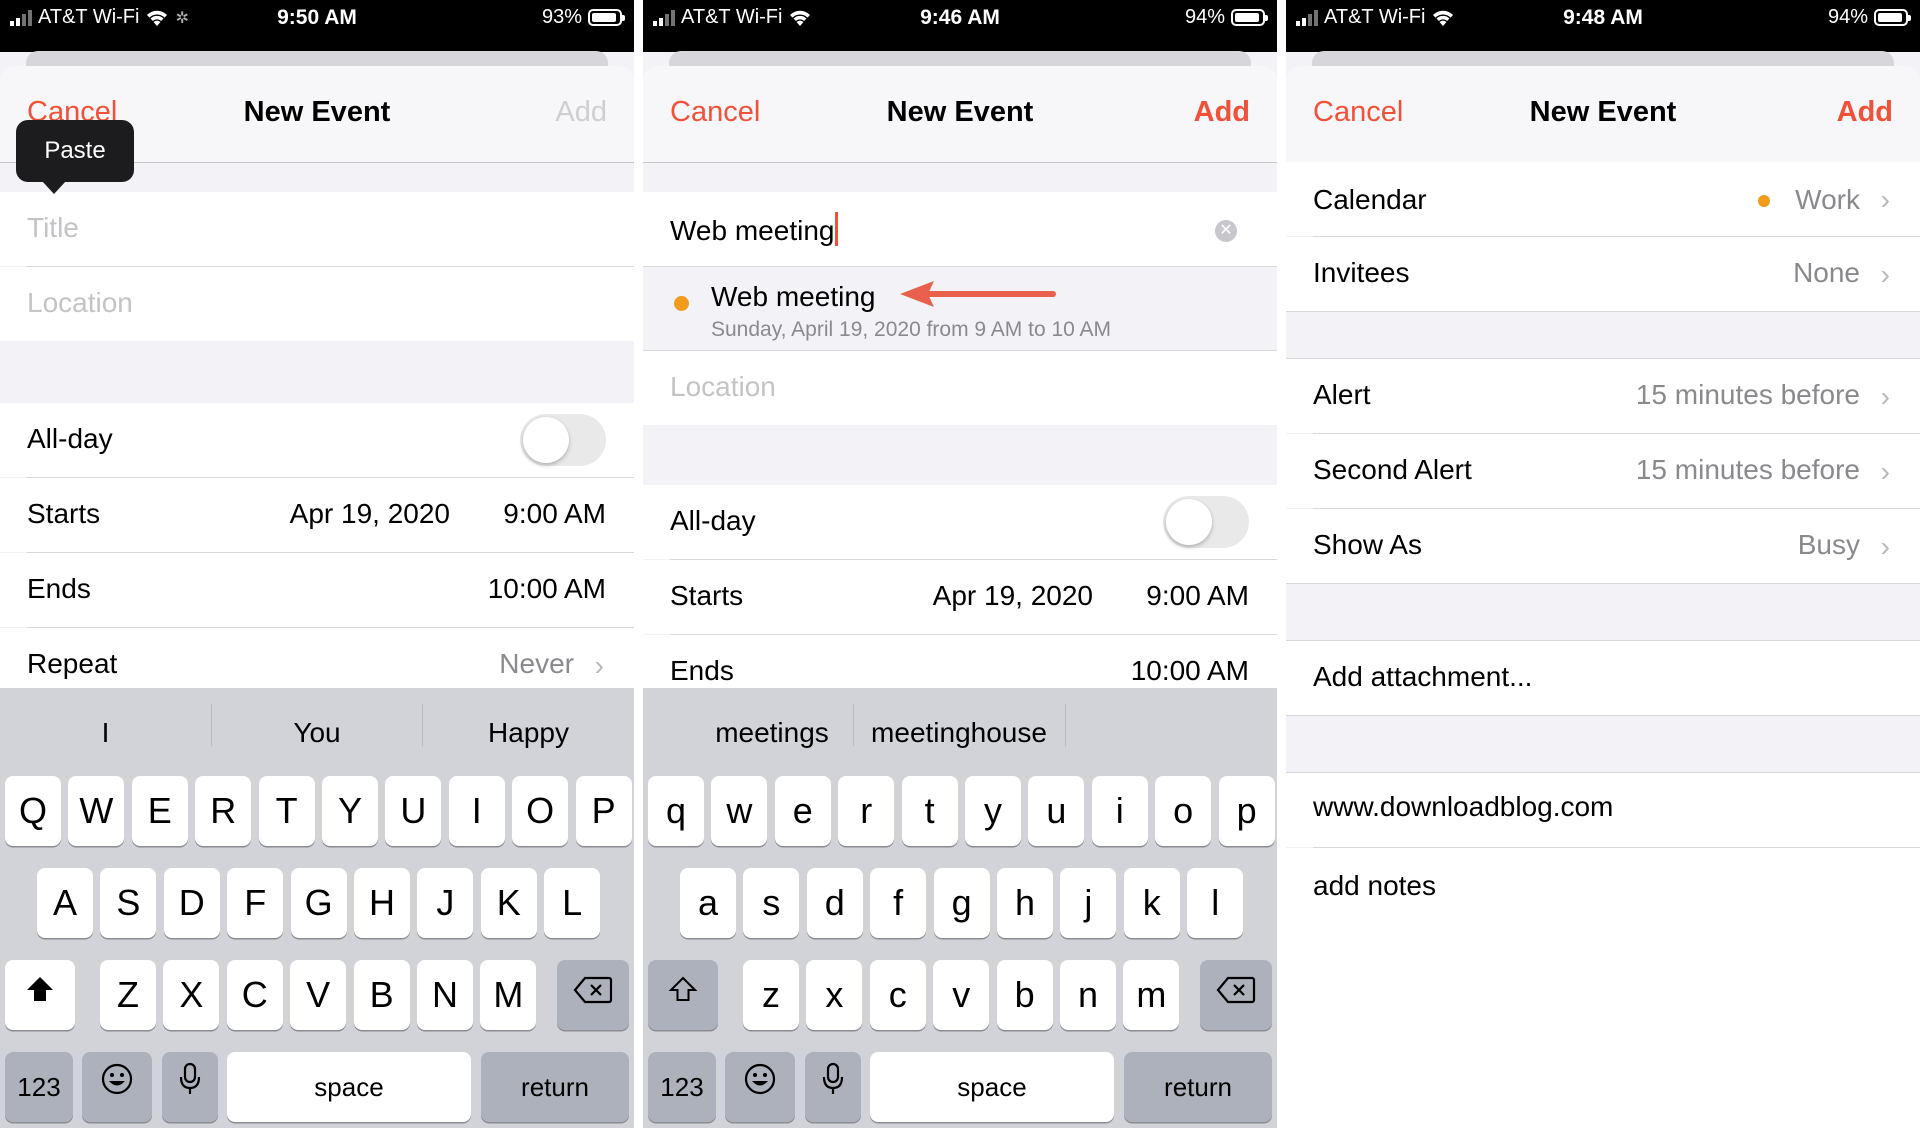 This screenshot has height=1128, width=1920. Describe the element at coordinates (961, 903) in the screenshot. I see `key-g: g` at that location.